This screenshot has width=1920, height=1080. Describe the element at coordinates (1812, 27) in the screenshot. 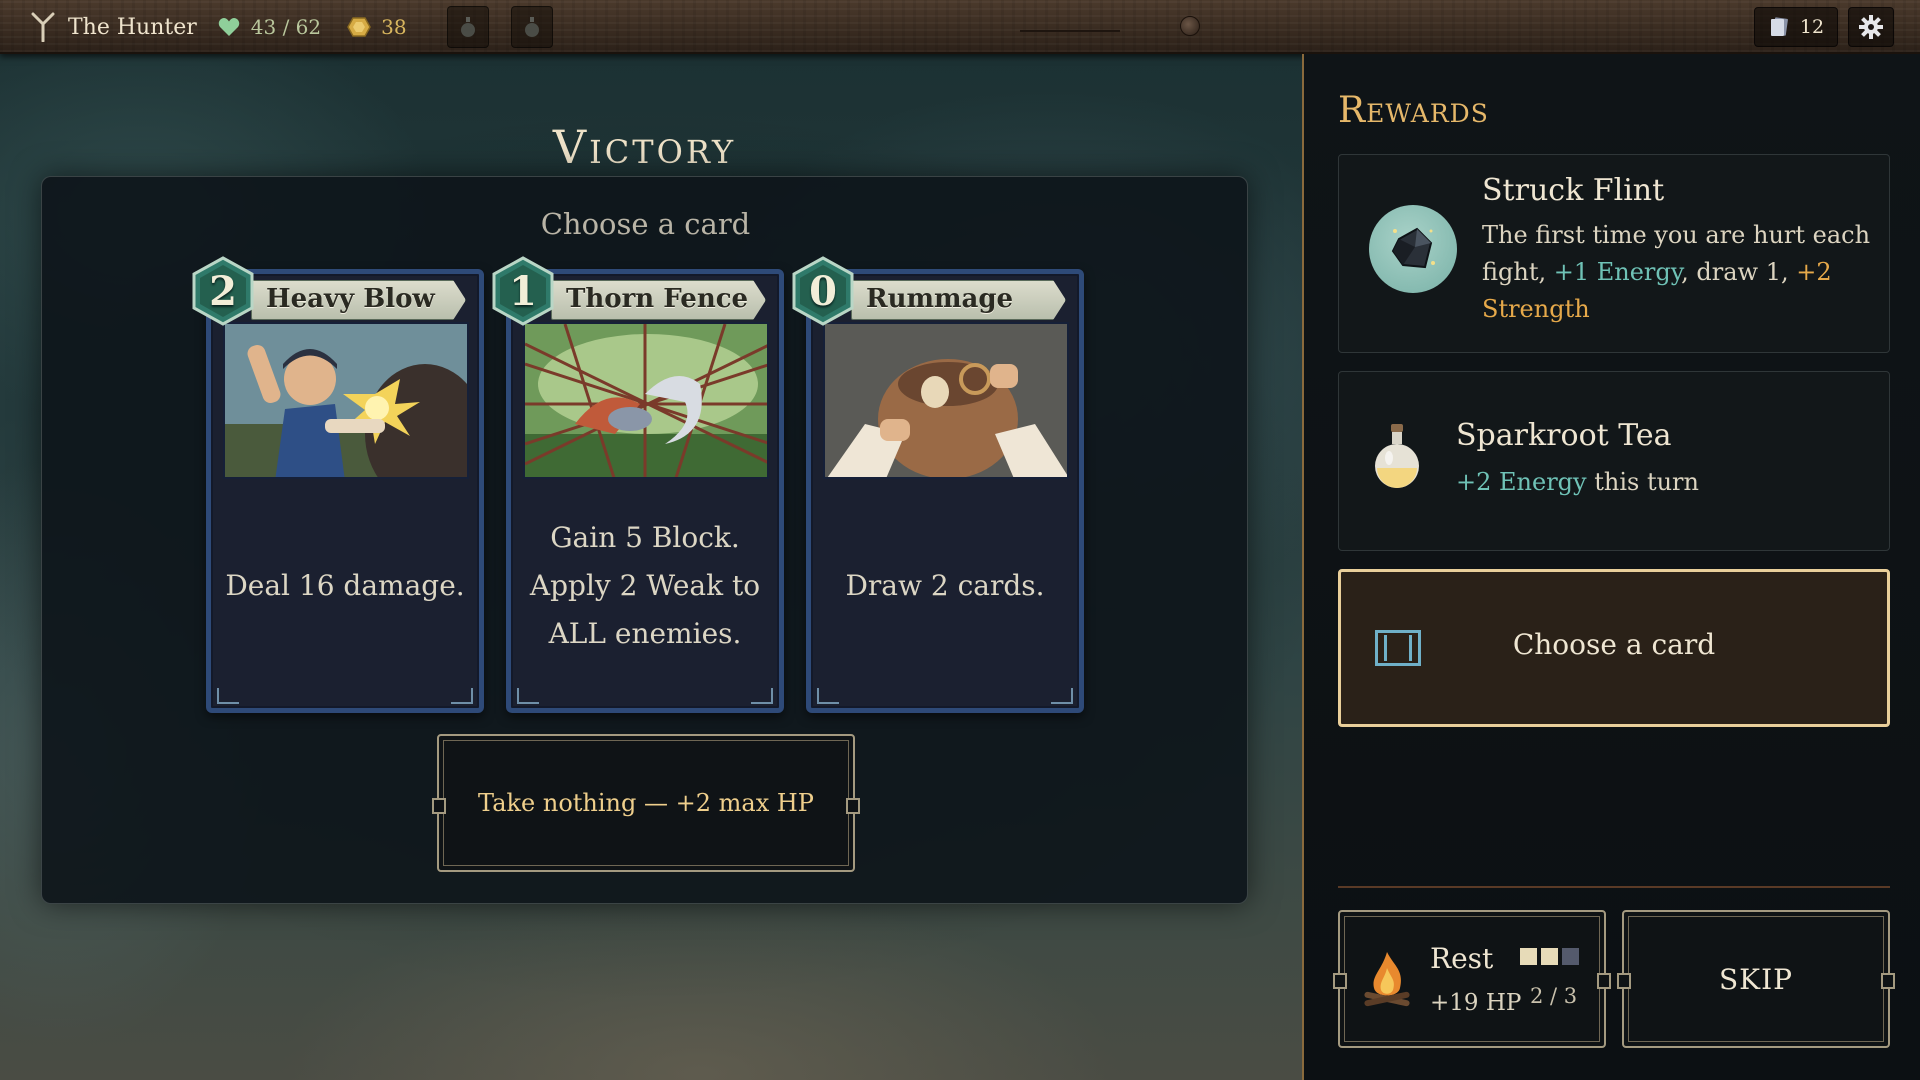

I see `deck-count: 12` at that location.